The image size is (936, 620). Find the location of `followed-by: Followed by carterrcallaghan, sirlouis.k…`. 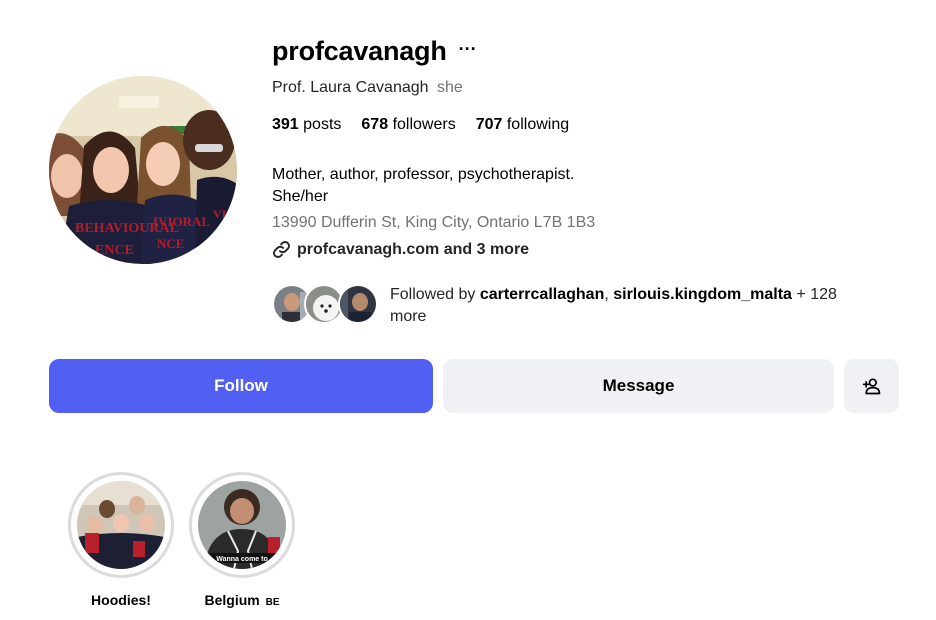

followed-by: Followed by carterrcallaghan, sirlouis.k… is located at coordinates (571, 306).